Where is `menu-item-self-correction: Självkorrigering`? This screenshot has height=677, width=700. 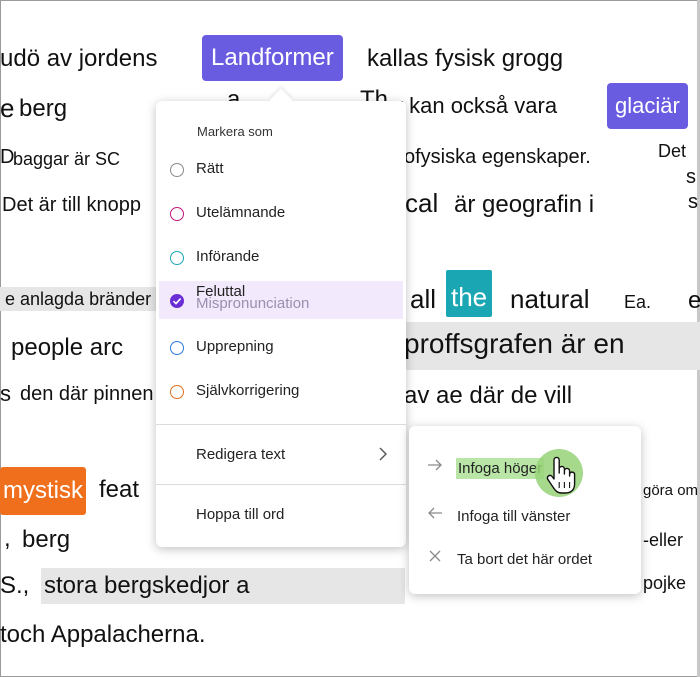 menu-item-self-correction: Självkorrigering is located at coordinates (281, 392).